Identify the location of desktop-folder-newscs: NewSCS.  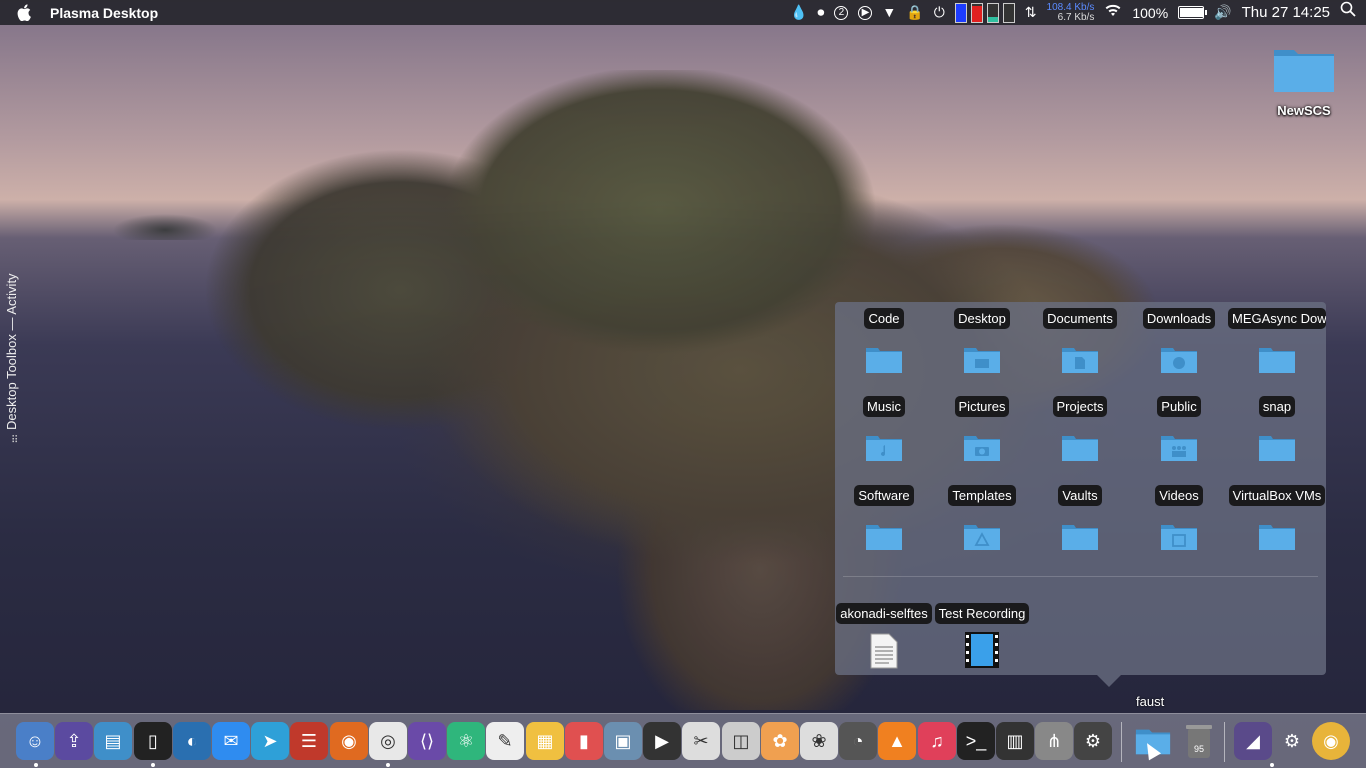
(1304, 81).